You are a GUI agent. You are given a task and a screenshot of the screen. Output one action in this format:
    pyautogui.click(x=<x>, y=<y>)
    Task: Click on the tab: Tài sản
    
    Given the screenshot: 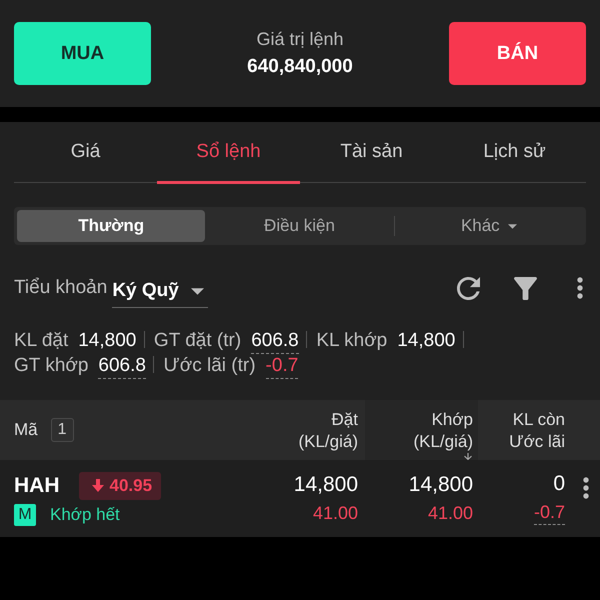 What is the action you would take?
    pyautogui.click(x=371, y=153)
    